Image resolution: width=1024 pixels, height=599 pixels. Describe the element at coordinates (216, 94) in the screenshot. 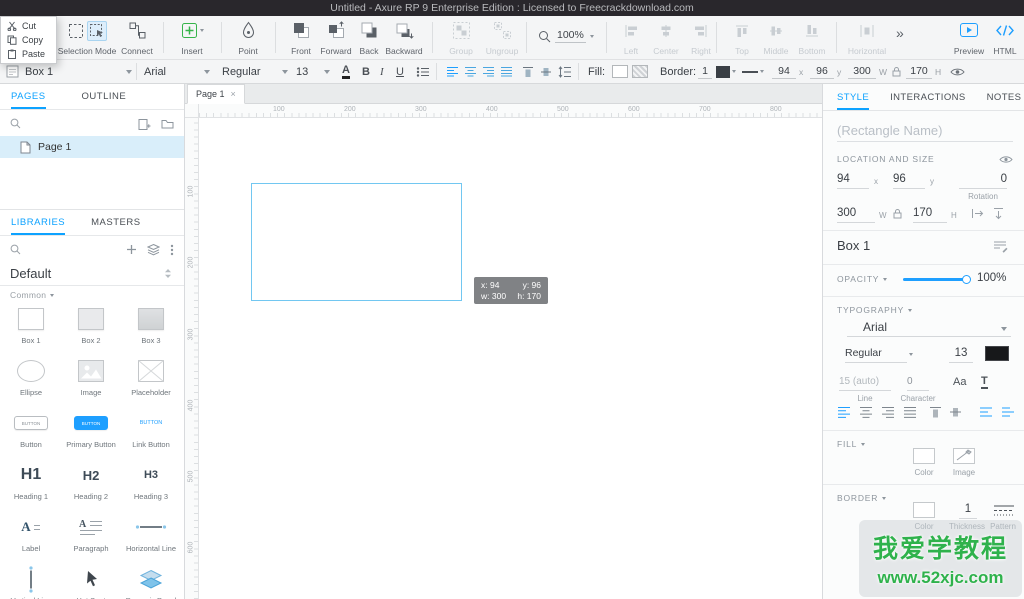

I see `page-tab: Page 1 ×` at that location.